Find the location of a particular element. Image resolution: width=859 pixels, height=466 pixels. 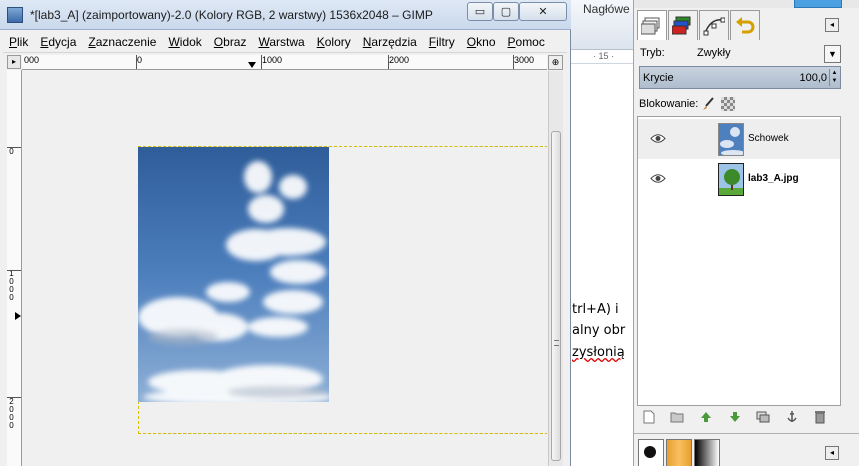

tab-undo-history is located at coordinates (745, 25).